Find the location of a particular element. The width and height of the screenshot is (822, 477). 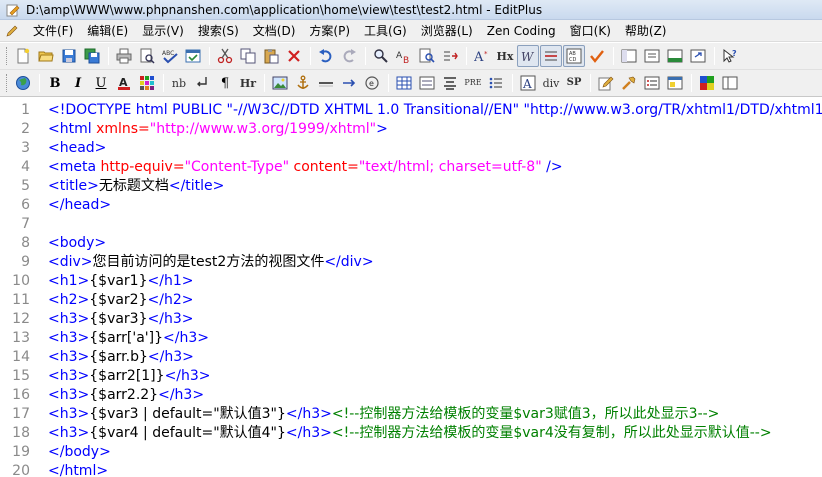

underline-button: U is located at coordinates (101, 83).